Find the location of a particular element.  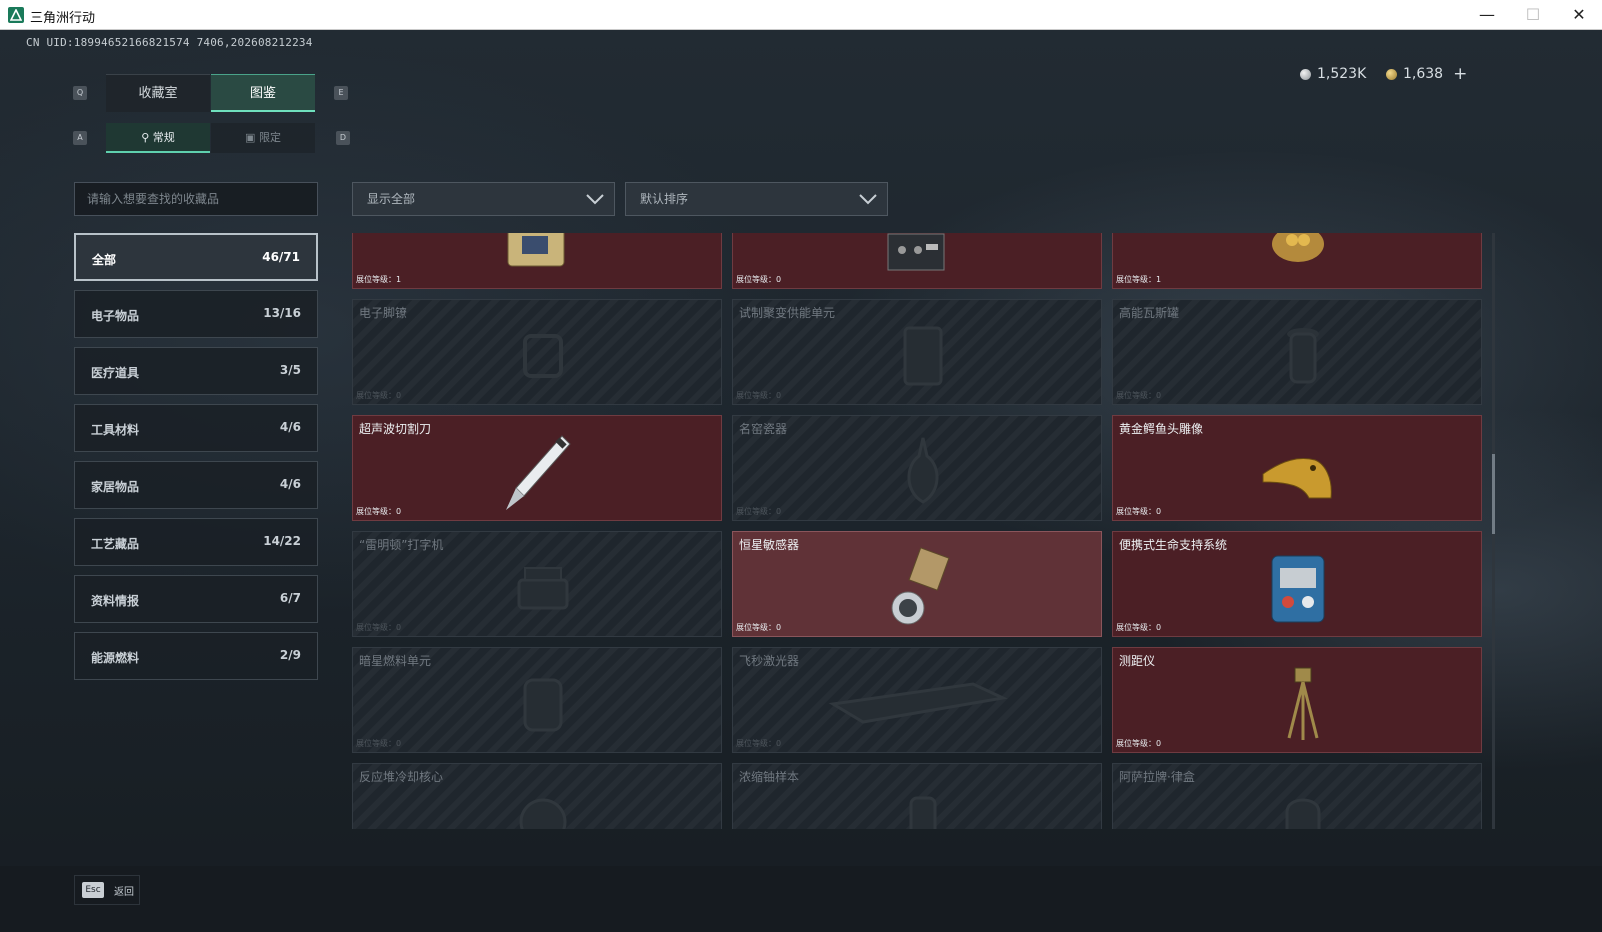

collectible-card: 便携式生命支持系统 展位等级：0 is located at coordinates (1297, 584).